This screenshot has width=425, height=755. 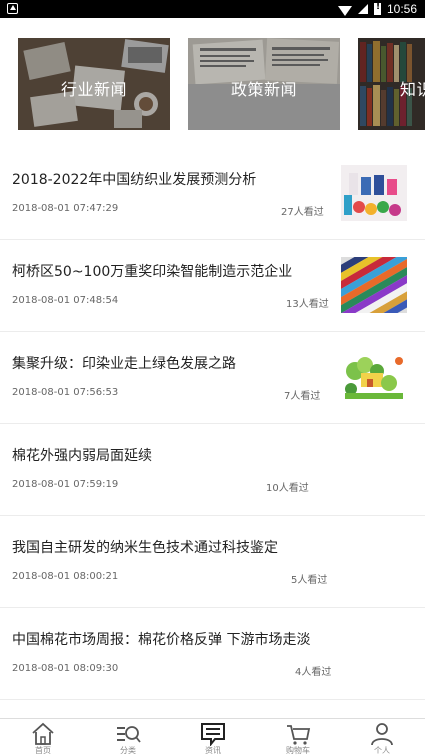 I want to click on news-title: 集聚升级：印染业走上绿色发展之路, so click(x=124, y=364).